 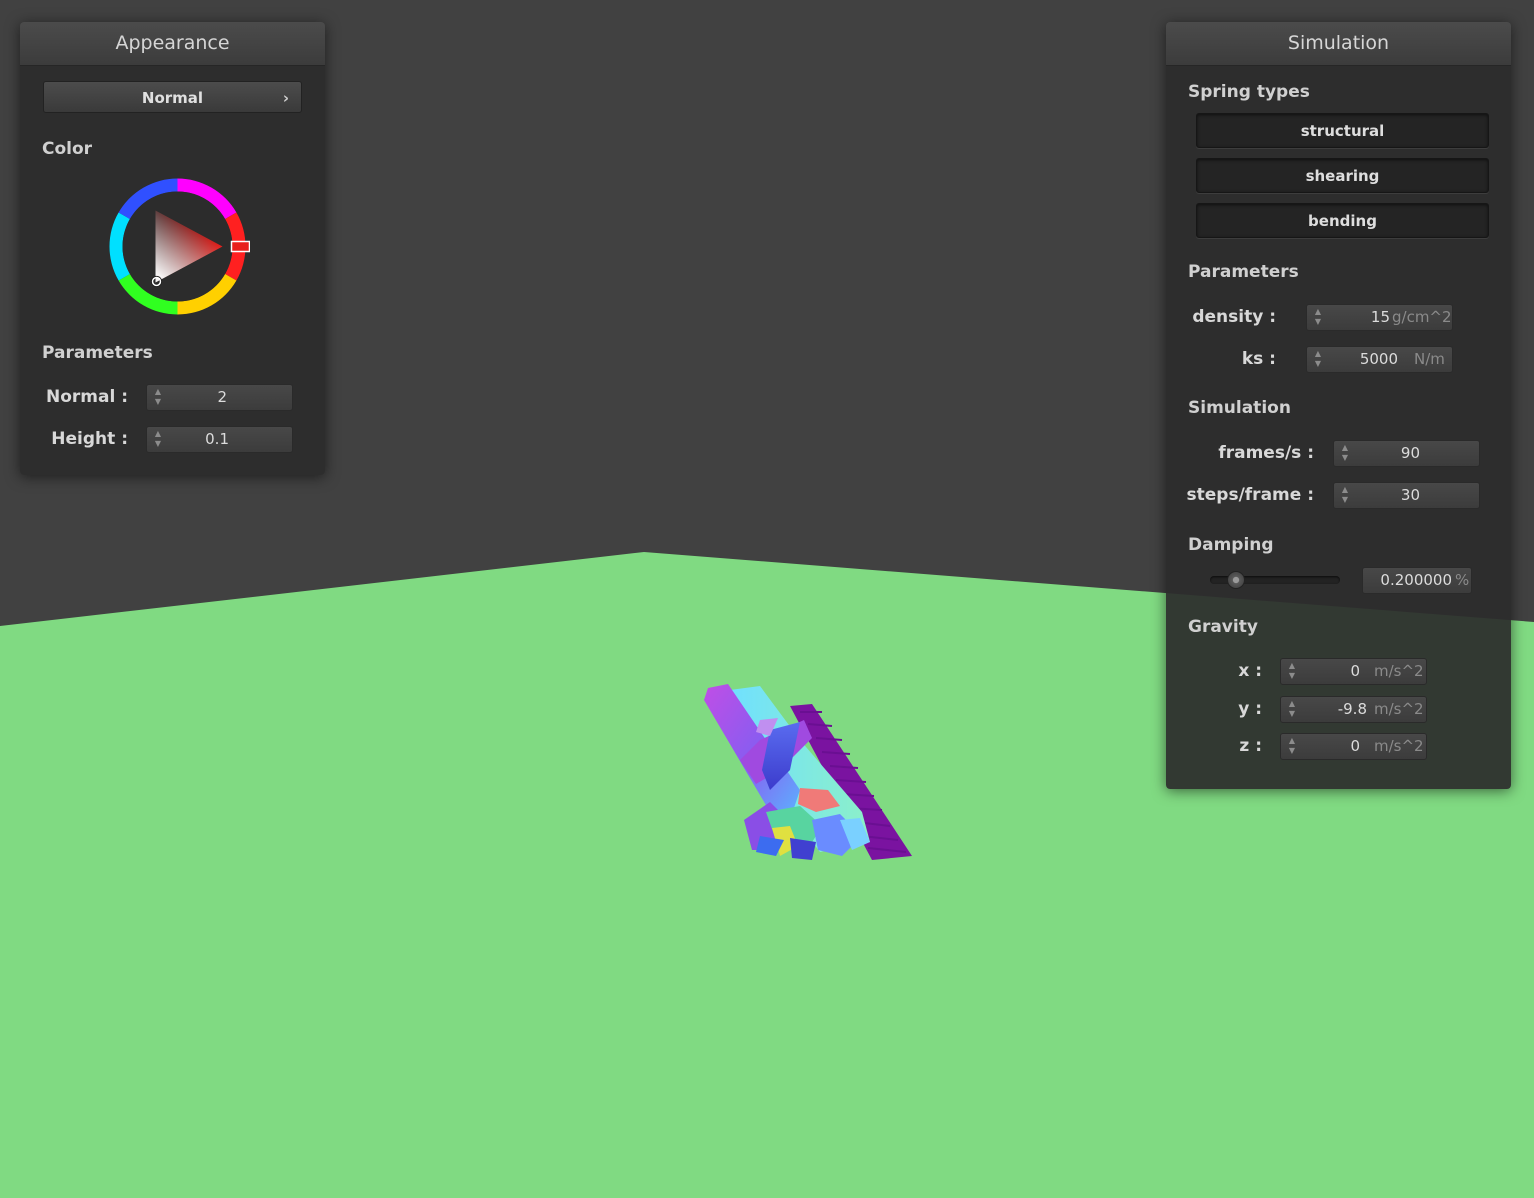 What do you see at coordinates (1250, 671) in the screenshot?
I see `gravity-x-label: x :` at bounding box center [1250, 671].